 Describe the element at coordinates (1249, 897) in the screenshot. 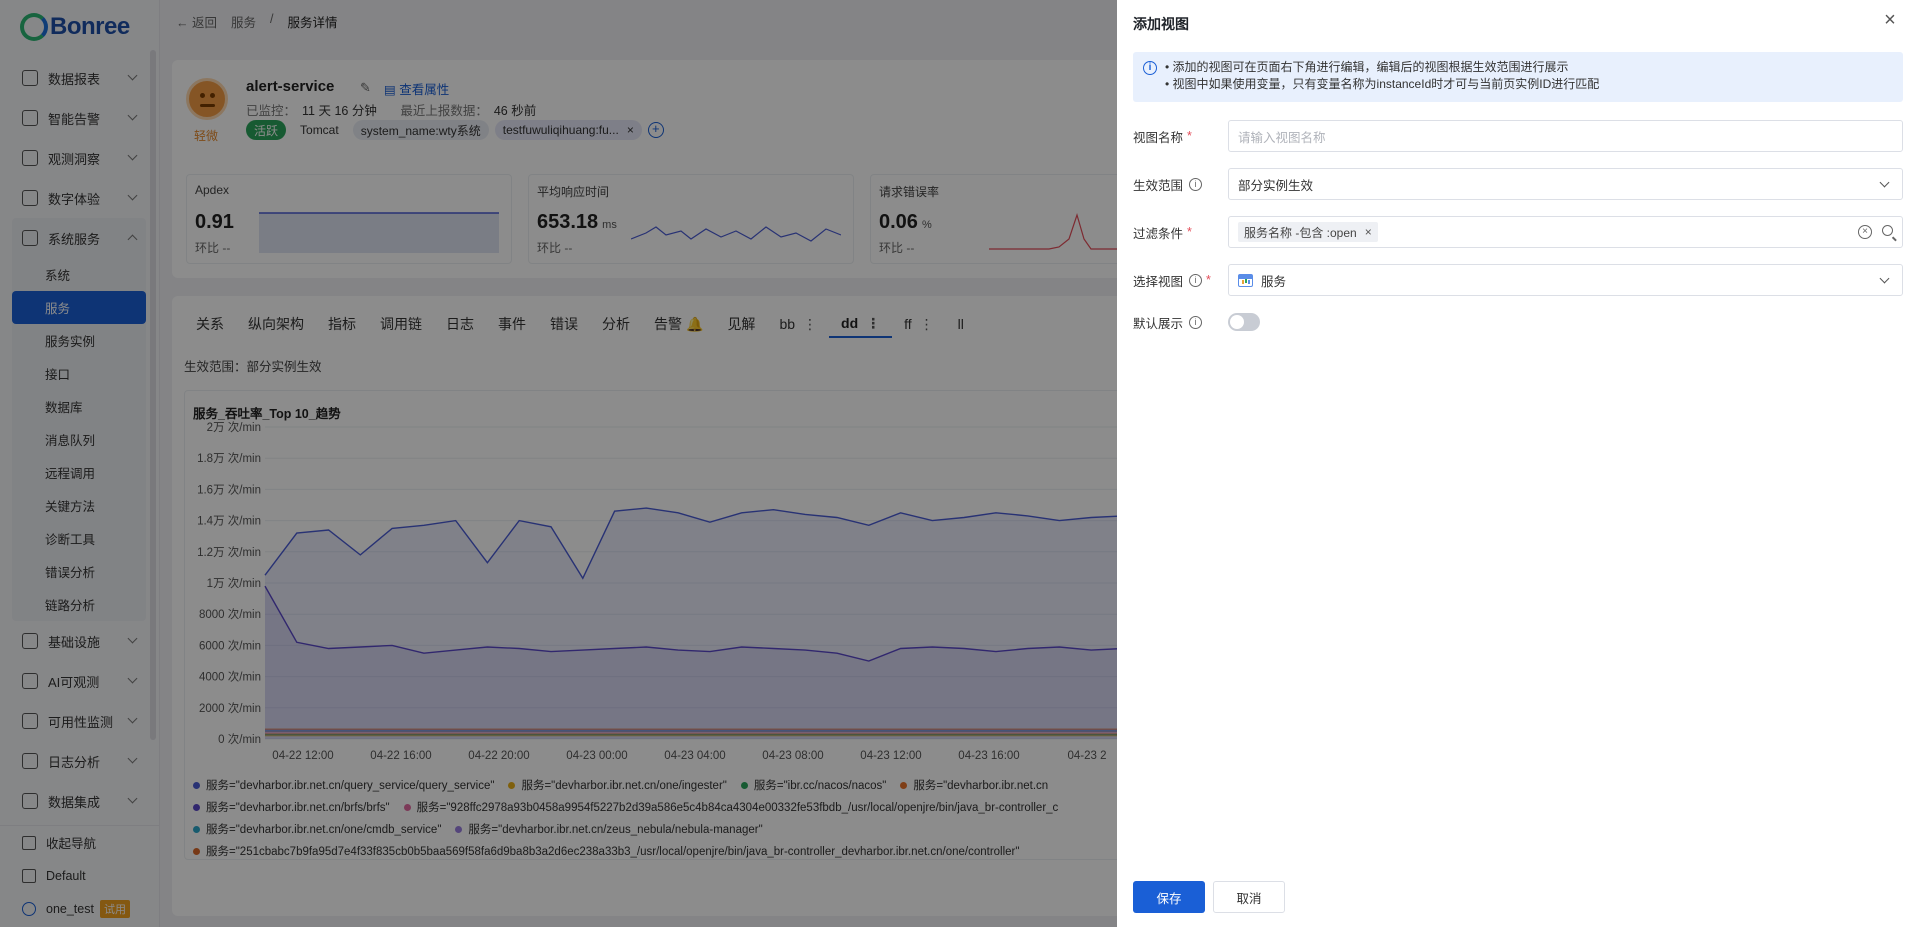

I see `cancel-button: 取消` at that location.